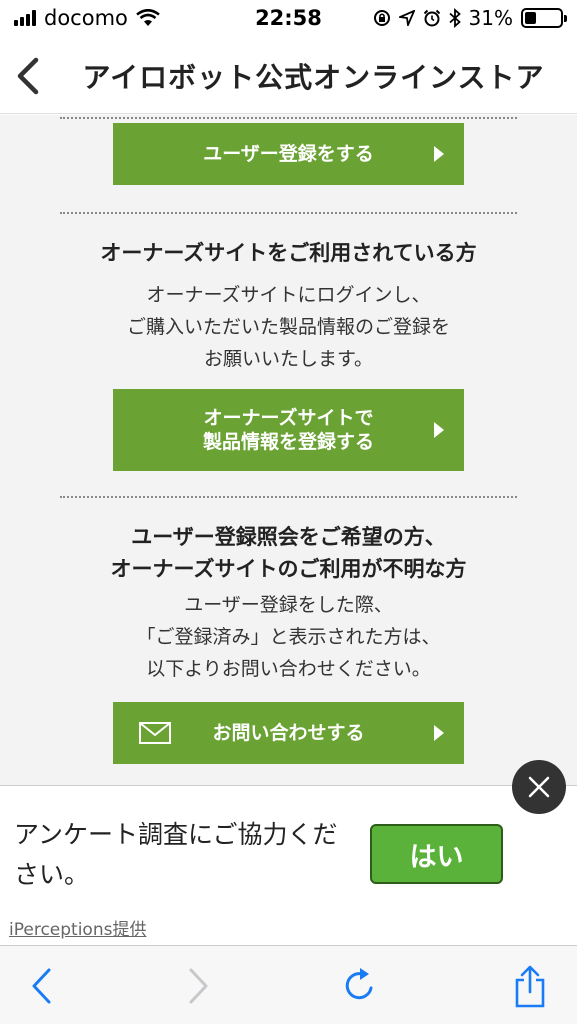 This screenshot has width=577, height=1024. I want to click on battery-icon, so click(544, 18).